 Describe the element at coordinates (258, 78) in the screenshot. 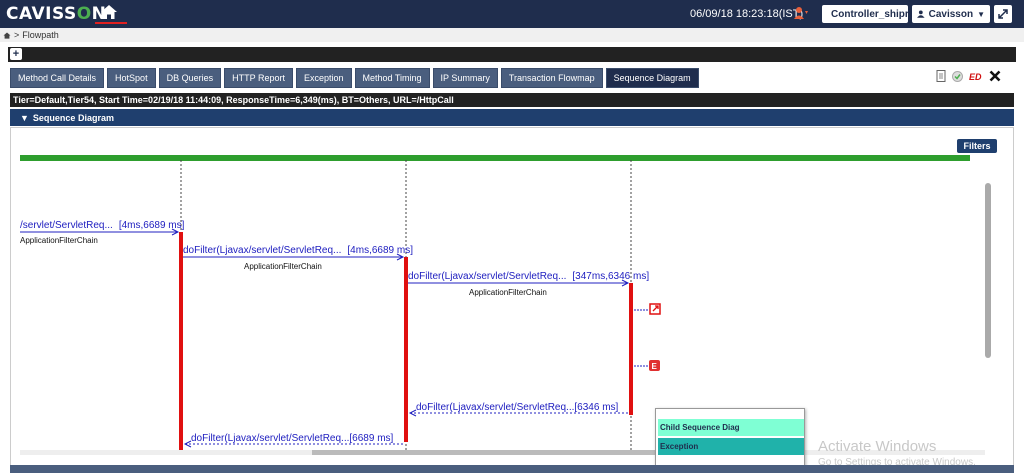

I see `tab-http-report: HTTP Report` at that location.